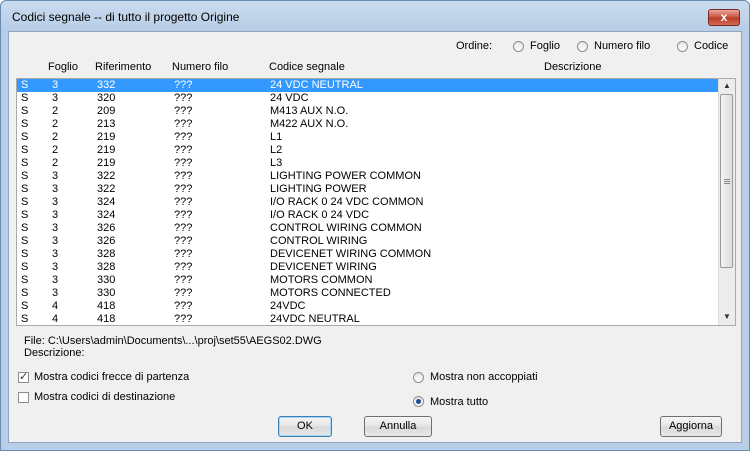 The height and width of the screenshot is (451, 750). I want to click on table-row: S 2 219??? L2, so click(369, 150).